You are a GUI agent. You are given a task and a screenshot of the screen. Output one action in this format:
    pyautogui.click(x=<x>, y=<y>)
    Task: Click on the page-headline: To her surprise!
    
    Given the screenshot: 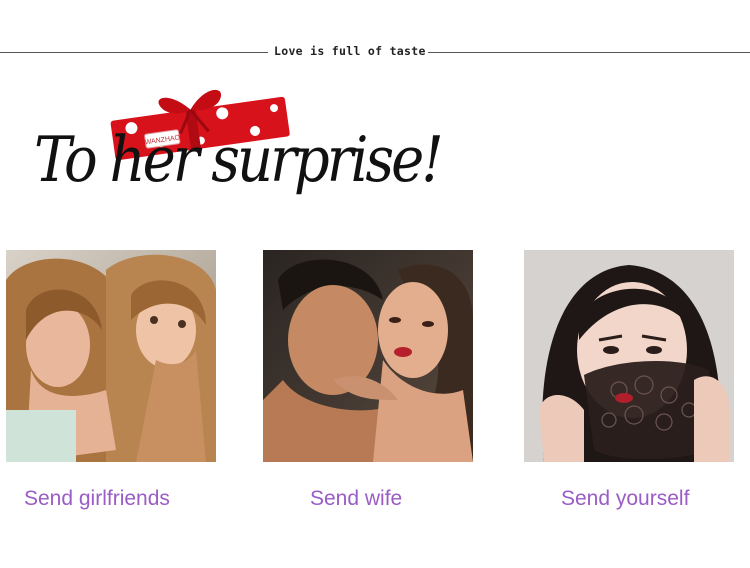 What is the action you would take?
    pyautogui.click(x=239, y=160)
    